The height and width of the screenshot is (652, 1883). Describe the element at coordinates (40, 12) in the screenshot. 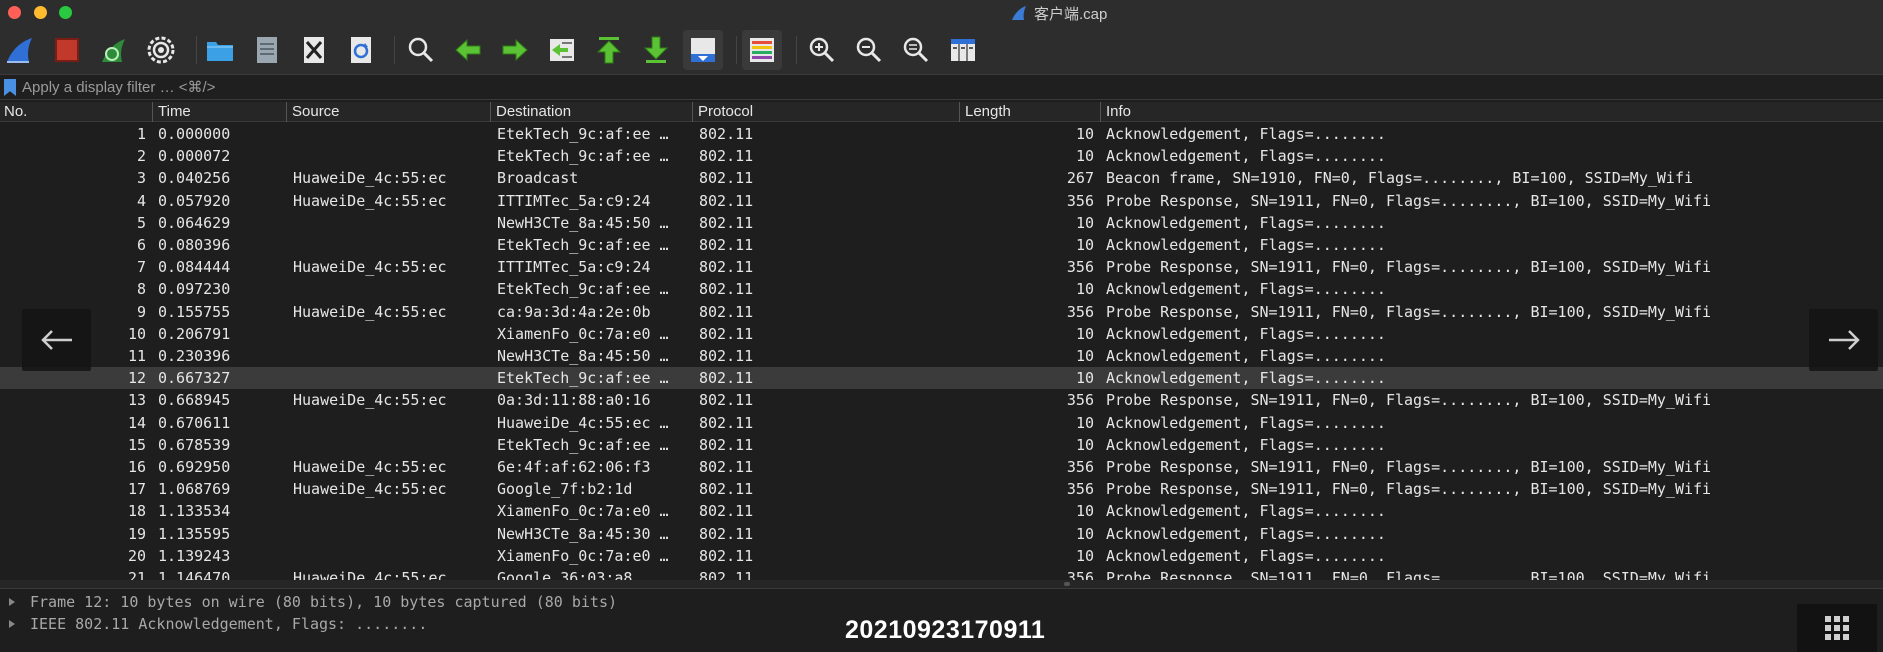

I see `minimize-window-button` at that location.